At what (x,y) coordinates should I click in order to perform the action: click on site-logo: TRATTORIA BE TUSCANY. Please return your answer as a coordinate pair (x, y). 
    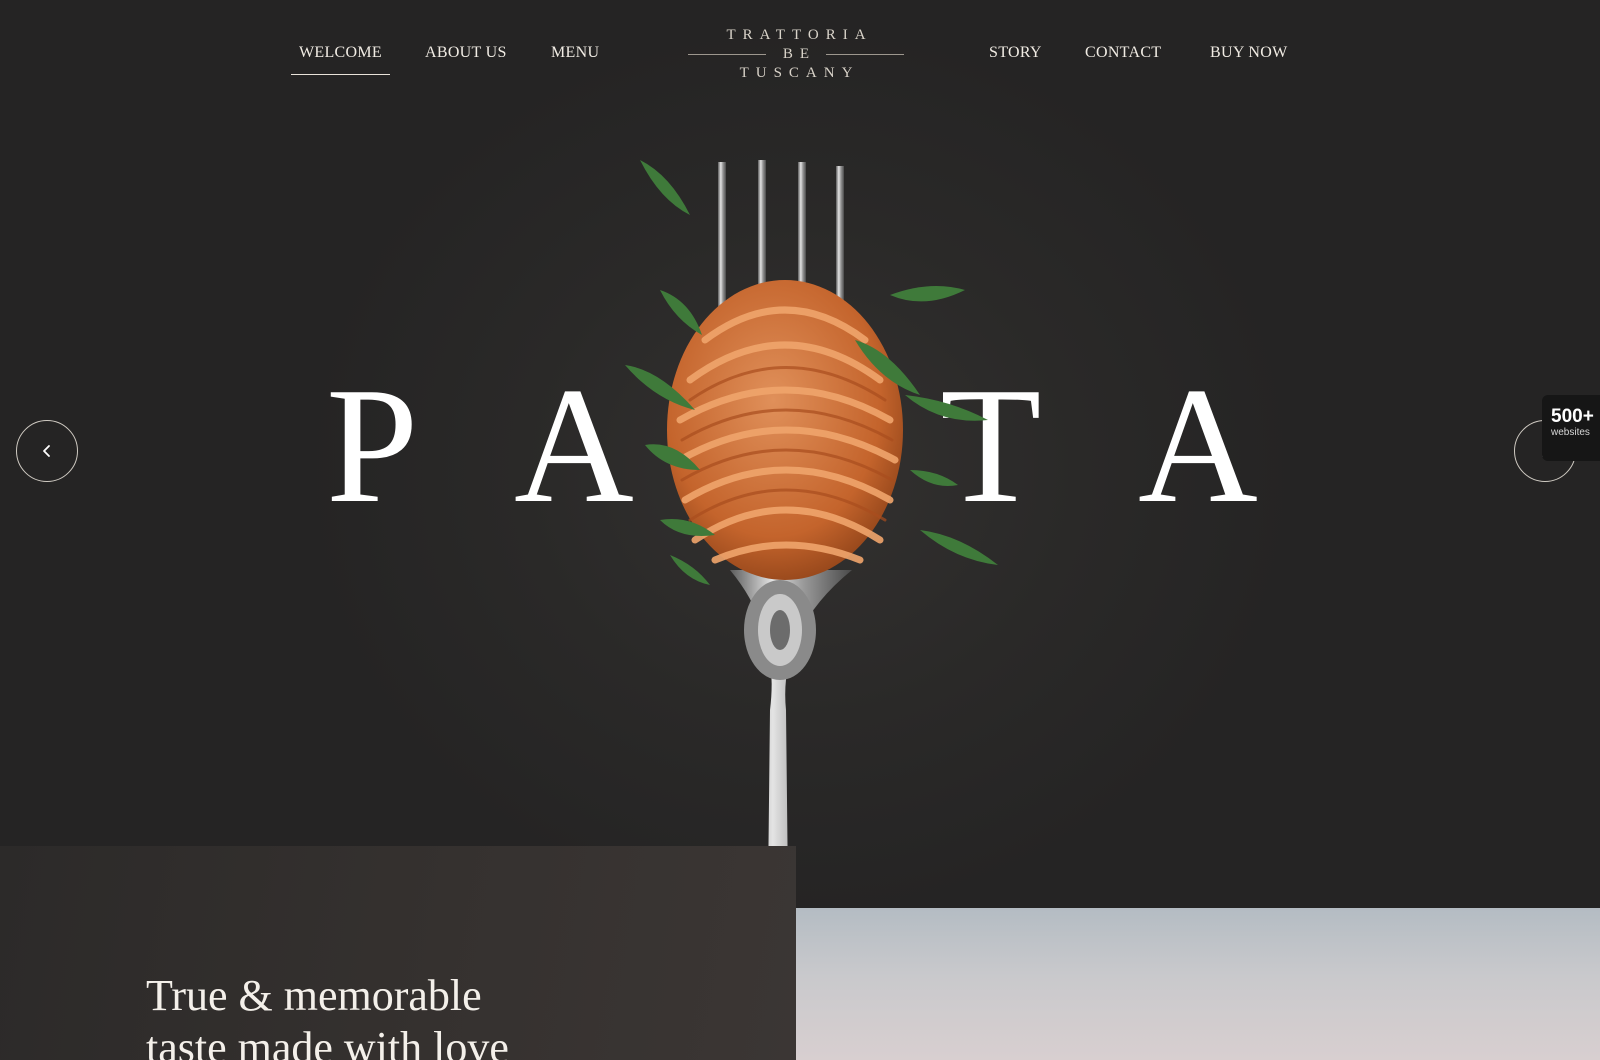
    Looking at the image, I should click on (796, 56).